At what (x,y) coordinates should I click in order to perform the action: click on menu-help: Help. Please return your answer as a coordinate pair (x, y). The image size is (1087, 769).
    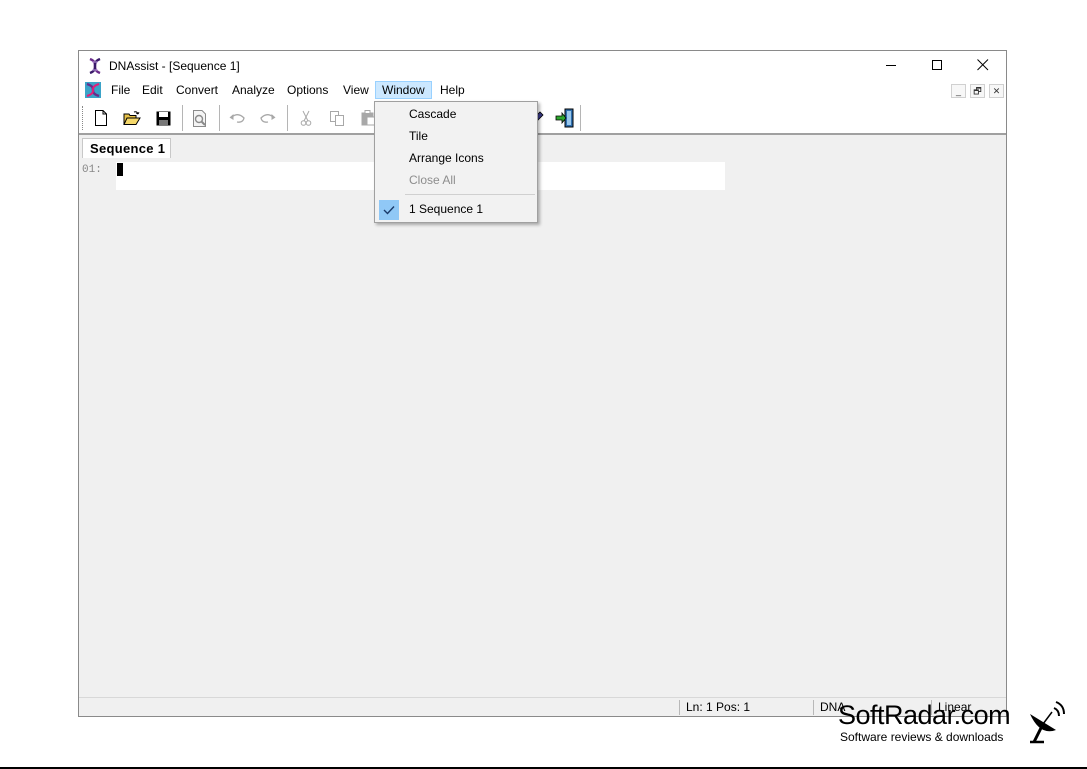
    Looking at the image, I should click on (452, 90).